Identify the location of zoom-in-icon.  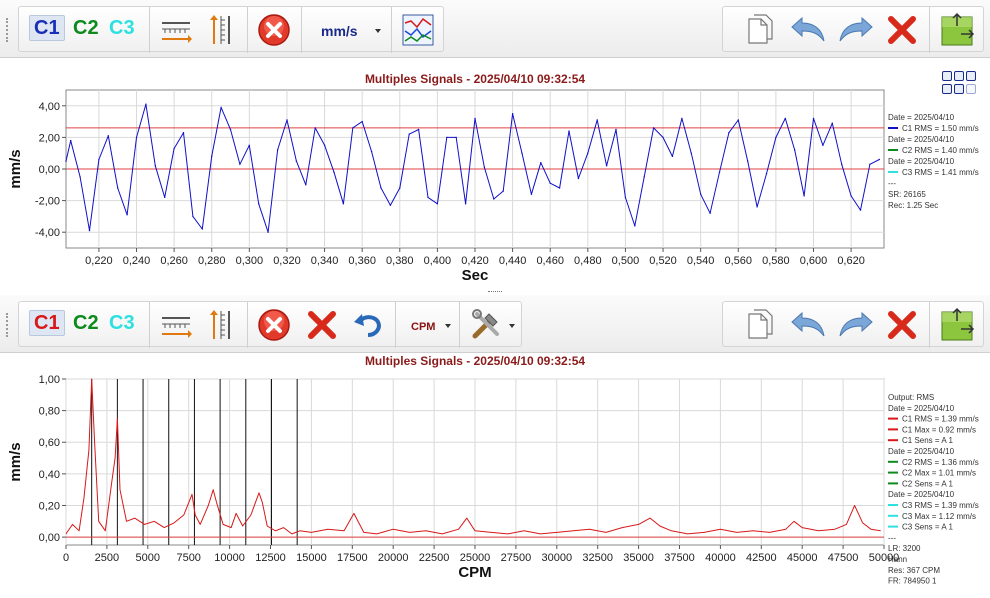
(947, 89).